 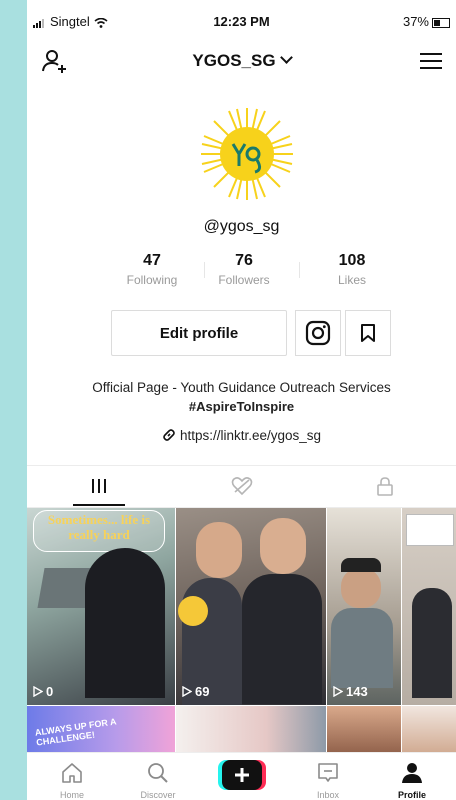 I want to click on bottom-nav: Home Discover Inbox Profile, so click(x=241, y=776).